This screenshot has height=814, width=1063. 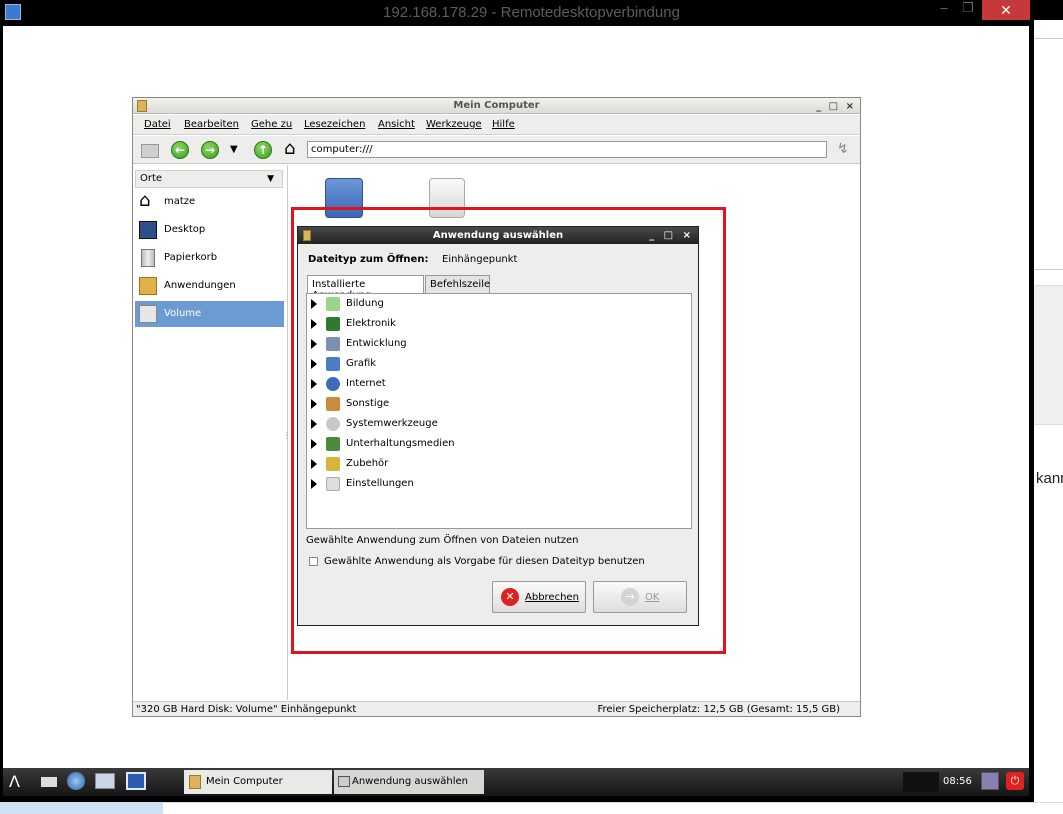 I want to click on trash-icon, so click(x=148, y=258).